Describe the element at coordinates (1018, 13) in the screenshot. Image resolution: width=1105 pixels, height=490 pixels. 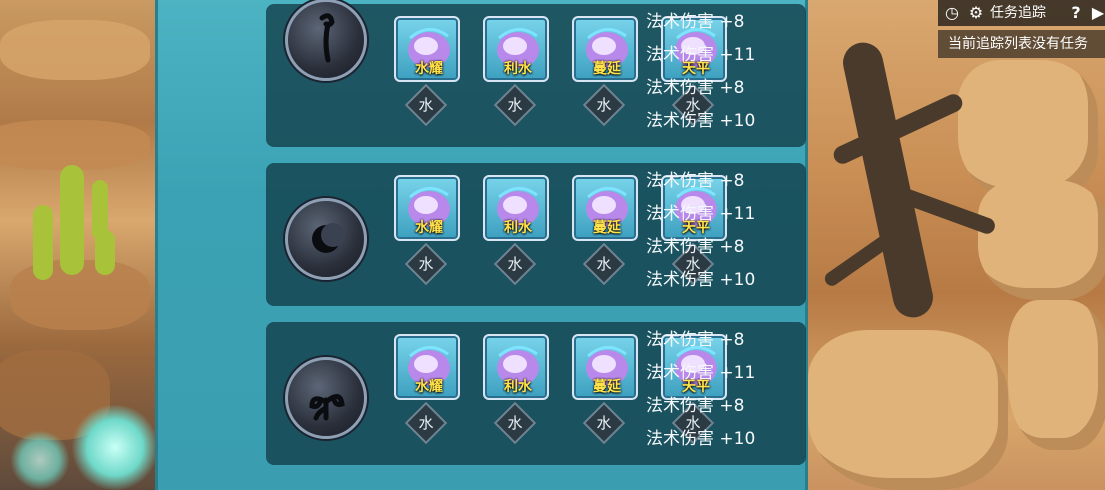
I see `quest-tracking-label: 任务追踪` at that location.